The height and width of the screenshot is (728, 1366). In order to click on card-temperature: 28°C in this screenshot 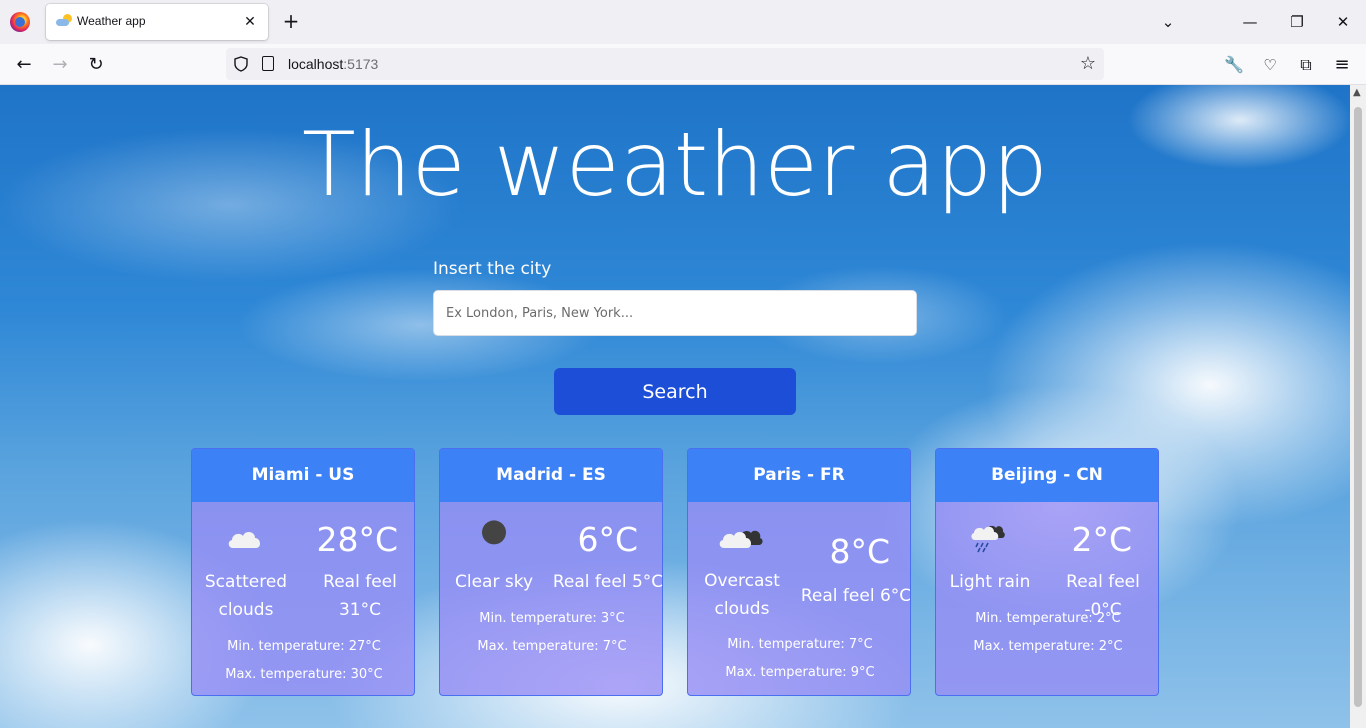, I will do `click(357, 539)`.